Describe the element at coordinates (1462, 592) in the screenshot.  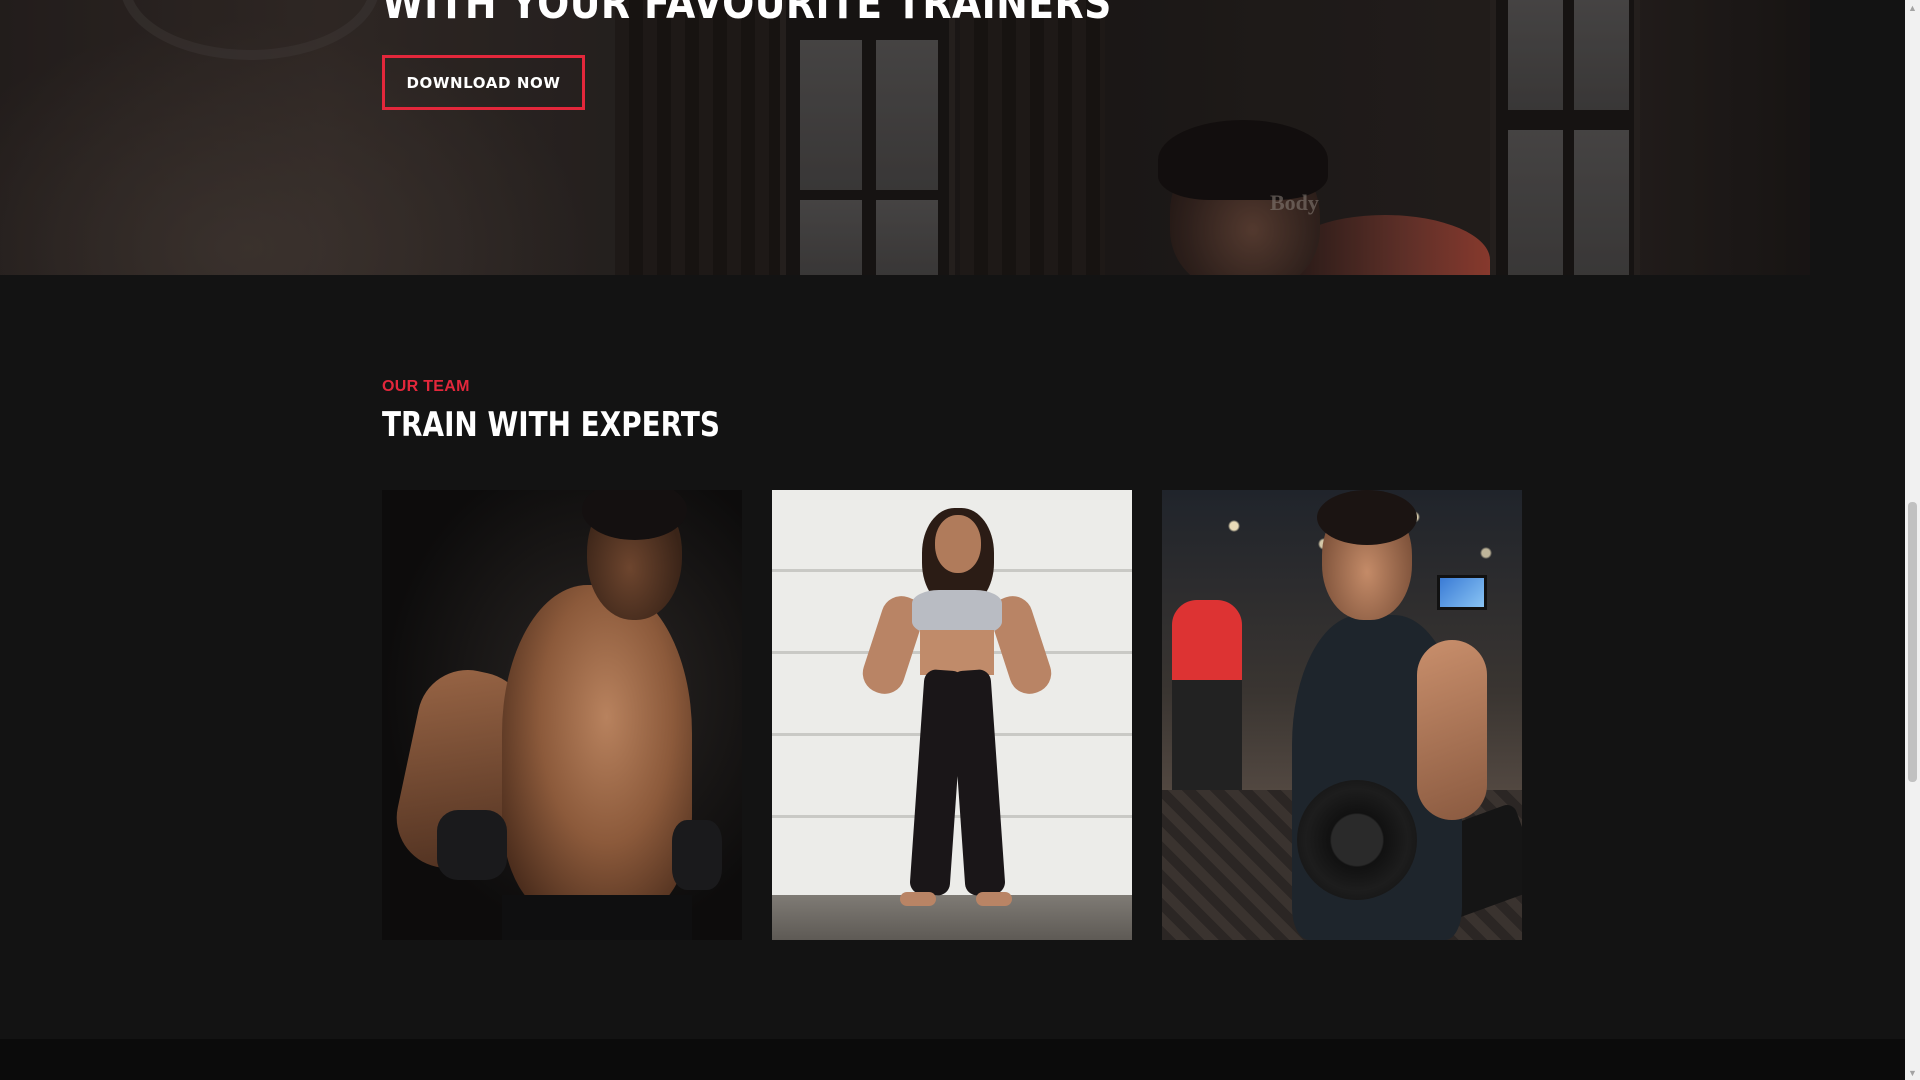
I see `gym-screen-icon` at that location.